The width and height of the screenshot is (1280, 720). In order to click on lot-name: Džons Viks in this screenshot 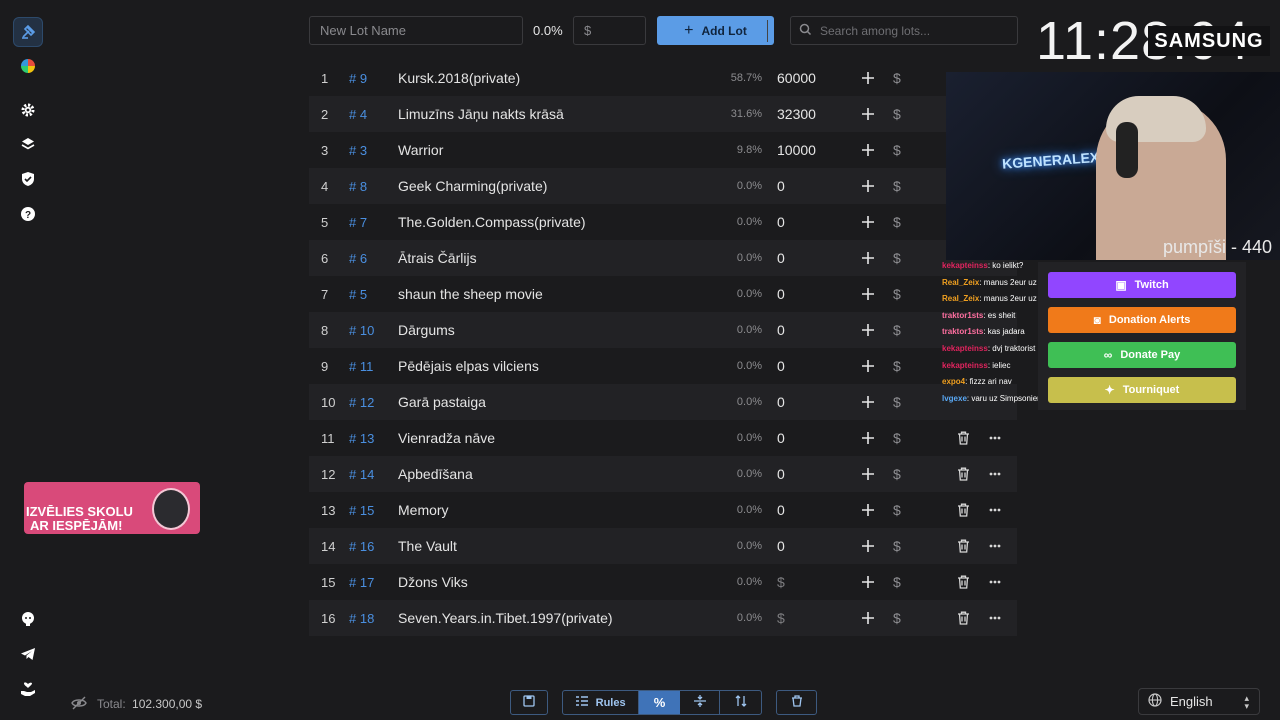, I will do `click(433, 582)`.